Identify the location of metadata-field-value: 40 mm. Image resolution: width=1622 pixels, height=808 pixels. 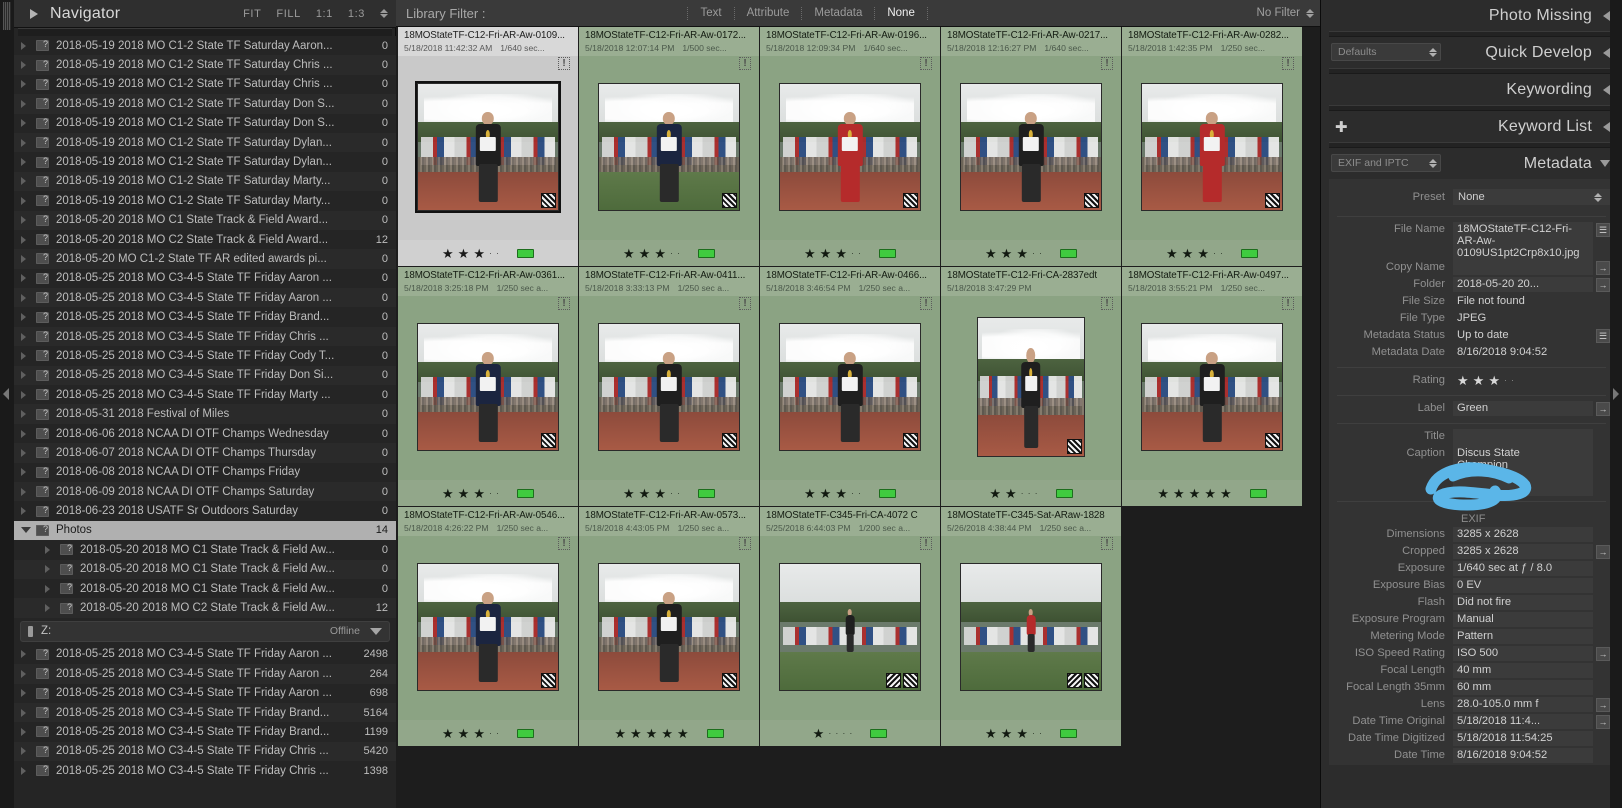
(1523, 670).